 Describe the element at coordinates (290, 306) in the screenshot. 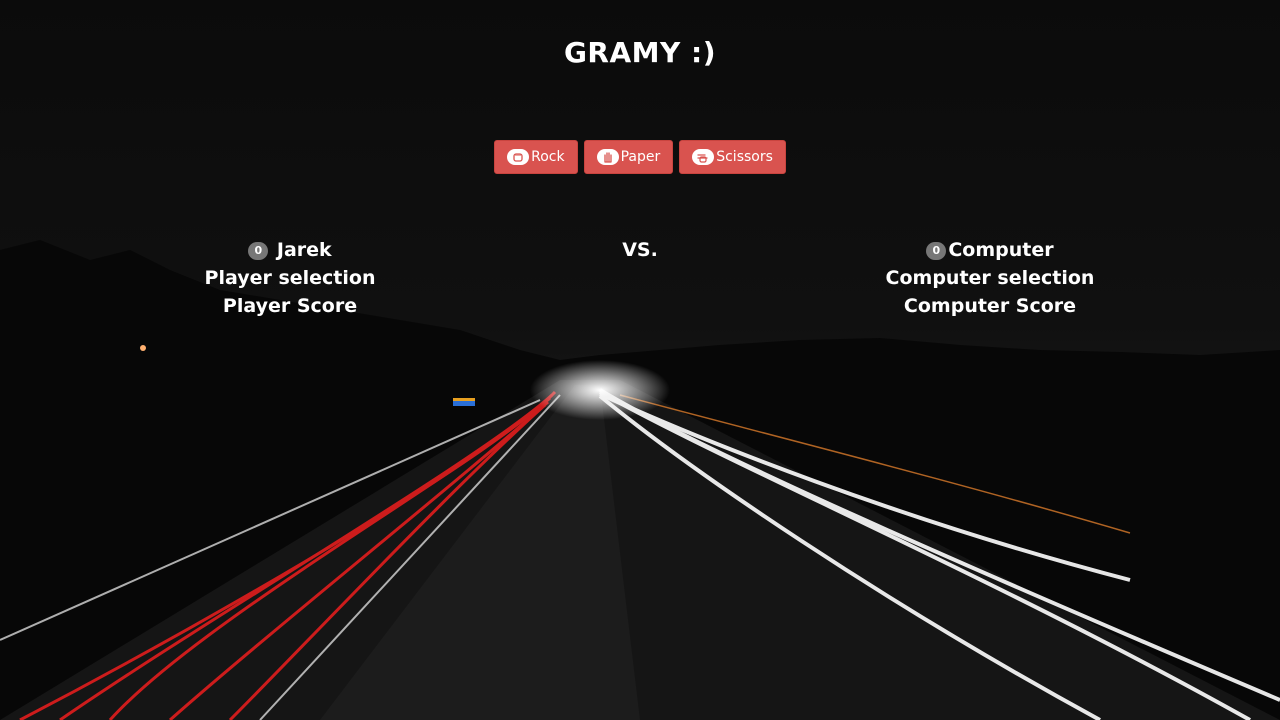

I see `player-score-label: Player Score` at that location.